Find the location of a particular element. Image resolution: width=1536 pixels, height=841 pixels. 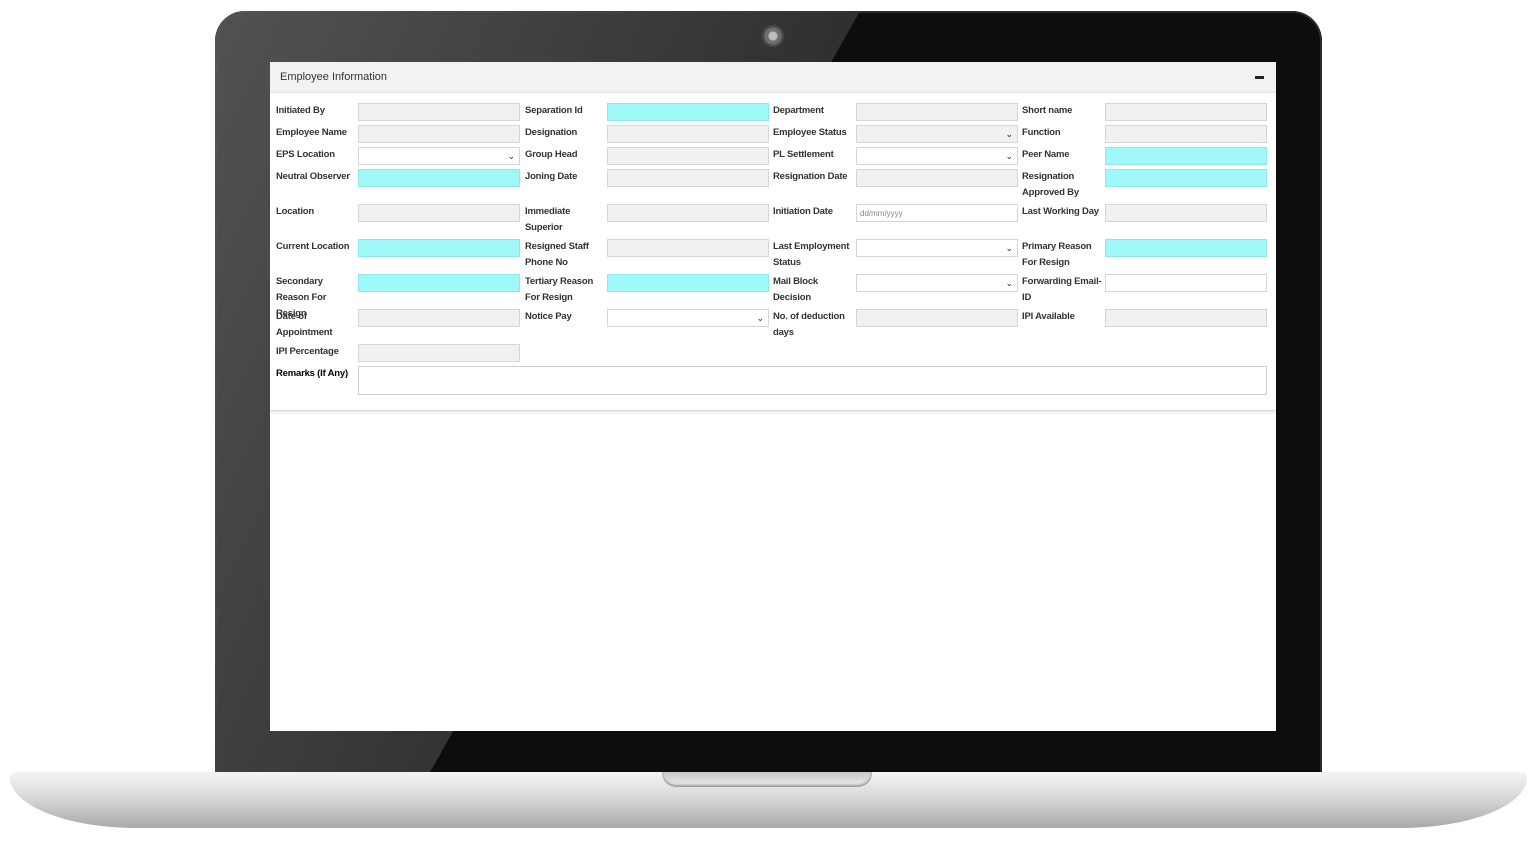

resignation-date-field is located at coordinates (937, 178).